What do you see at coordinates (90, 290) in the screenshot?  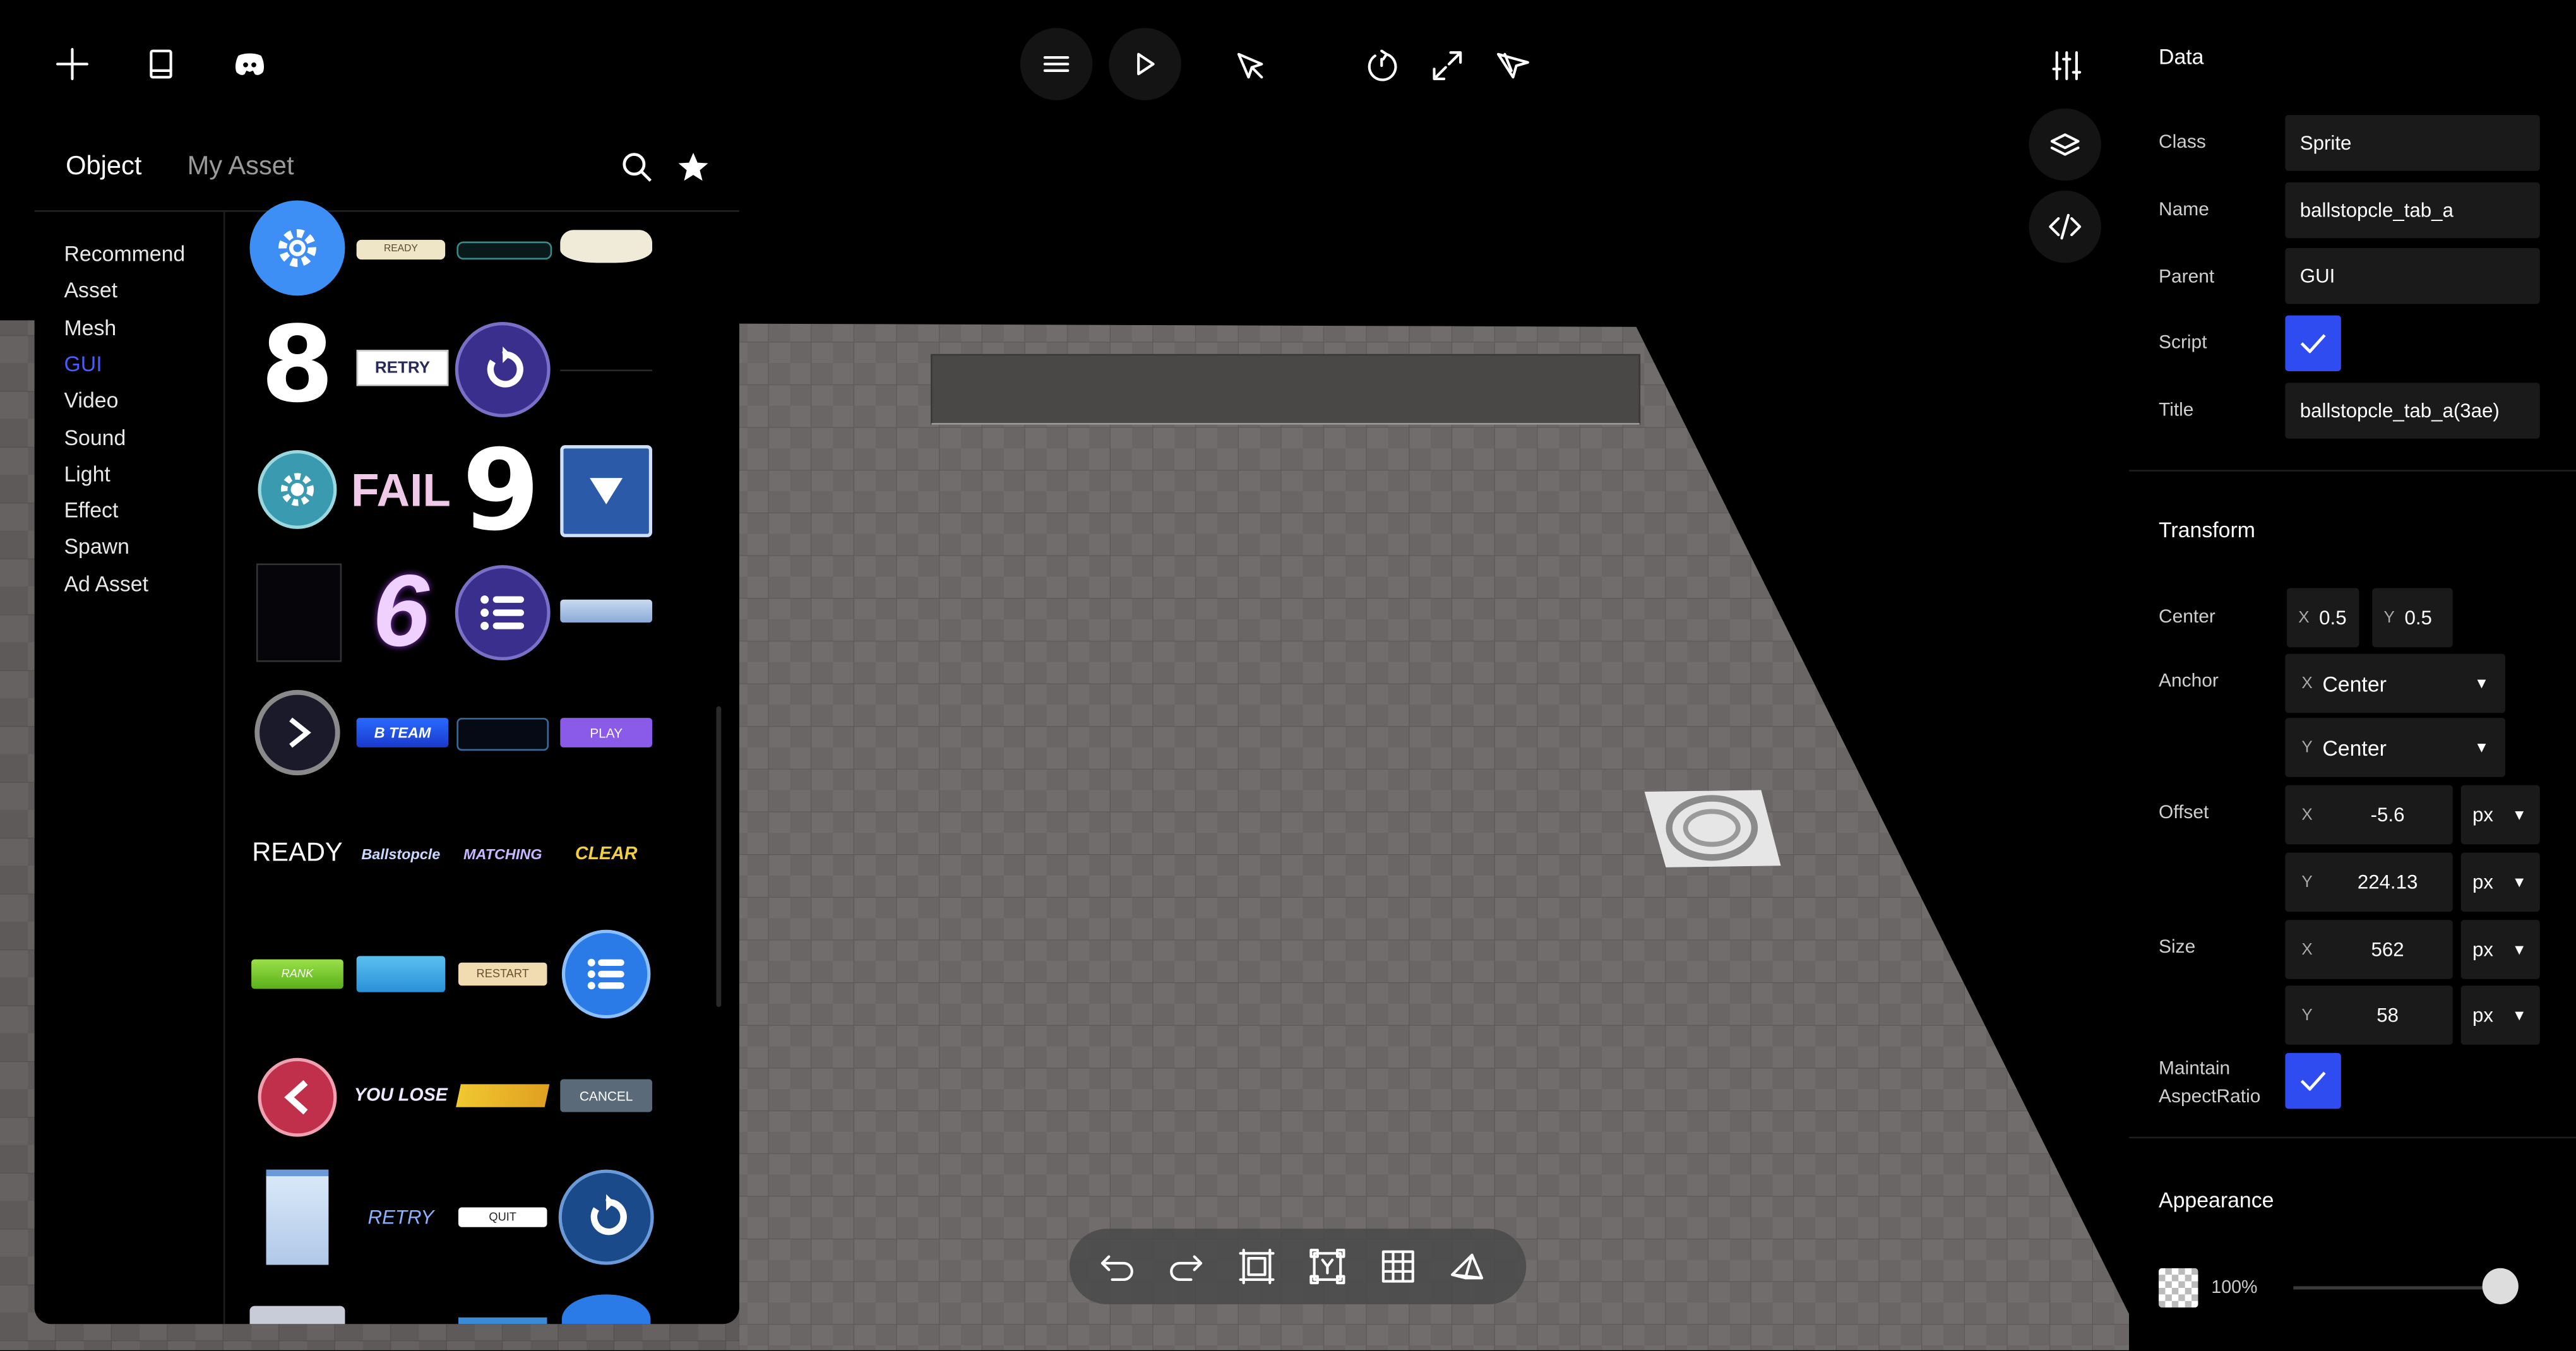 I see `category-asset: Asset` at bounding box center [90, 290].